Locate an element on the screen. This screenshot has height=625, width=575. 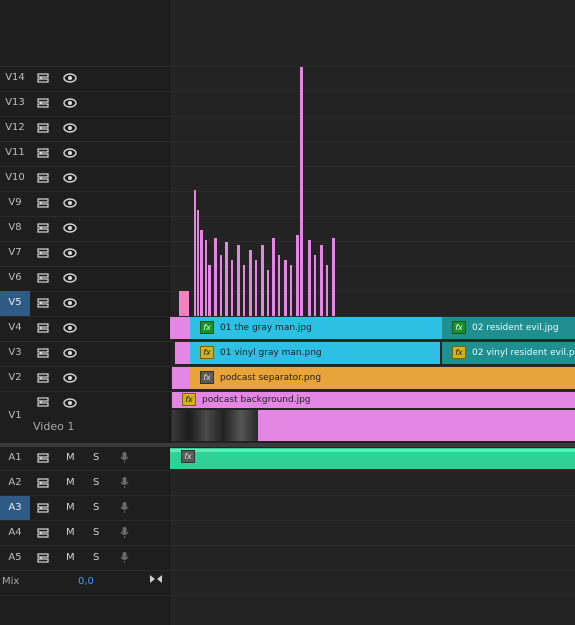
video-track-header: V3 is located at coordinates (84, 353).